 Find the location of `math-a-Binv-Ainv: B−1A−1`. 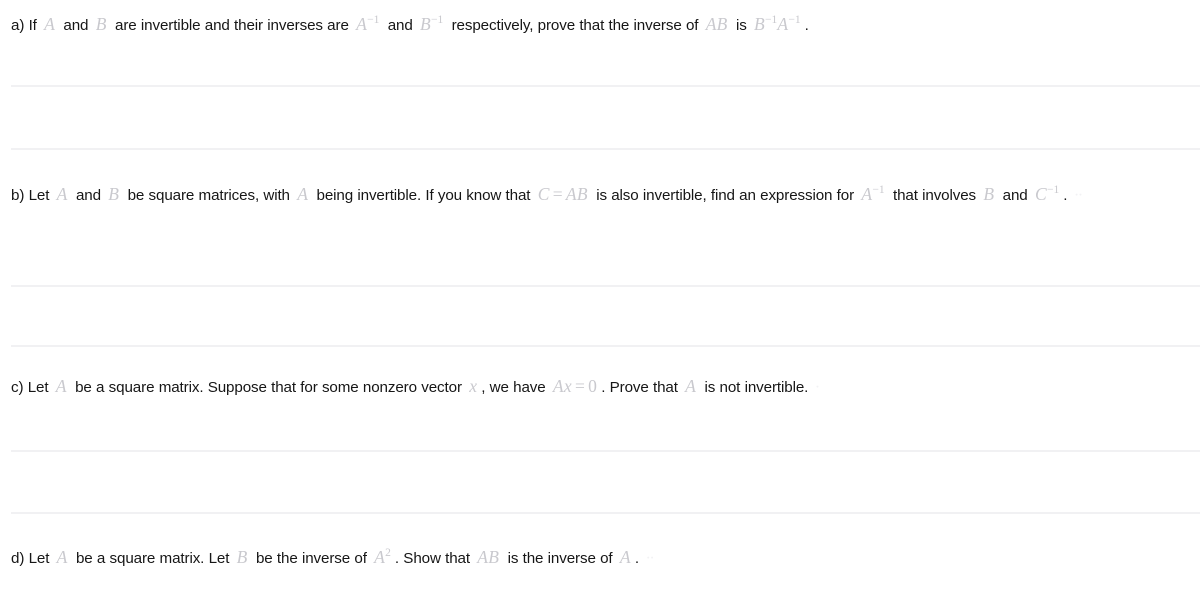

math-a-Binv-Ainv: B−1A−1 is located at coordinates (778, 24).